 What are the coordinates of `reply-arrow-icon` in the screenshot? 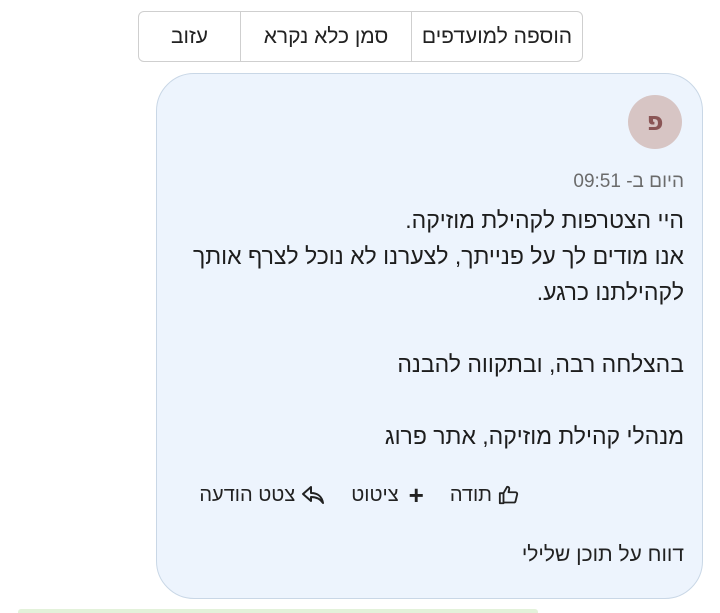 It's located at (313, 495).